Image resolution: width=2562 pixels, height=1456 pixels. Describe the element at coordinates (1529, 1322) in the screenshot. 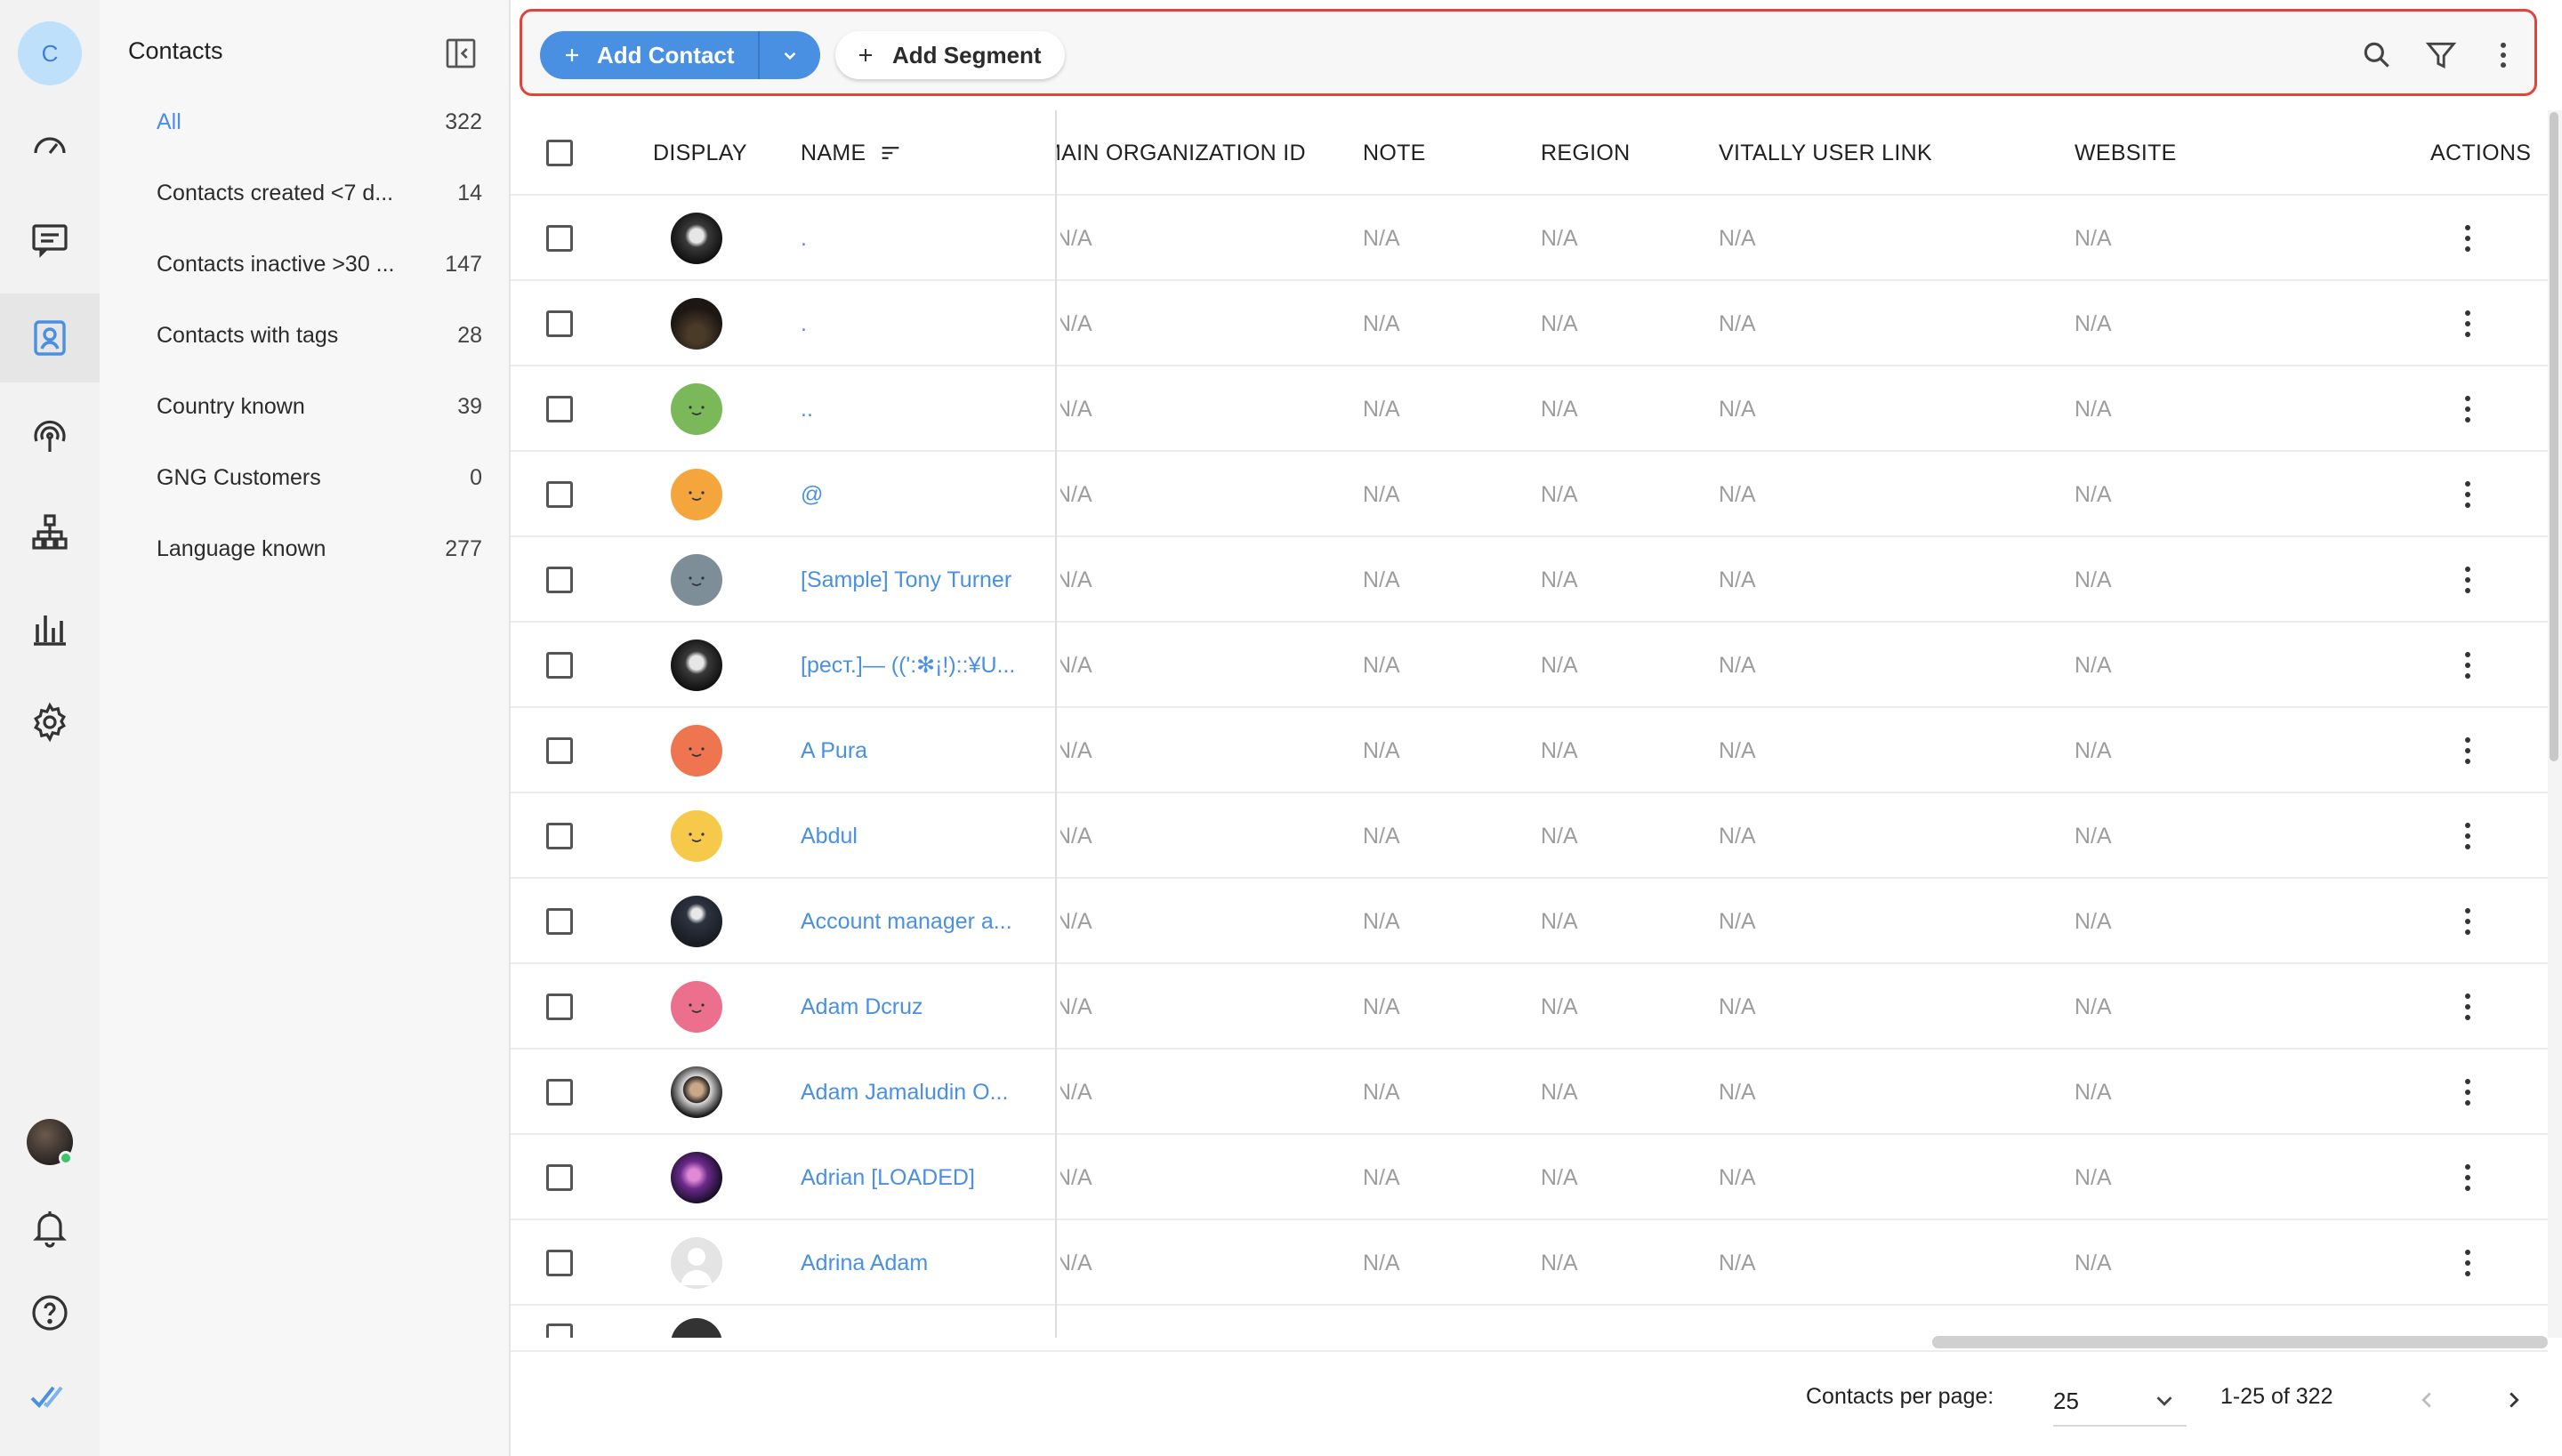

I see `table-row-partial` at that location.